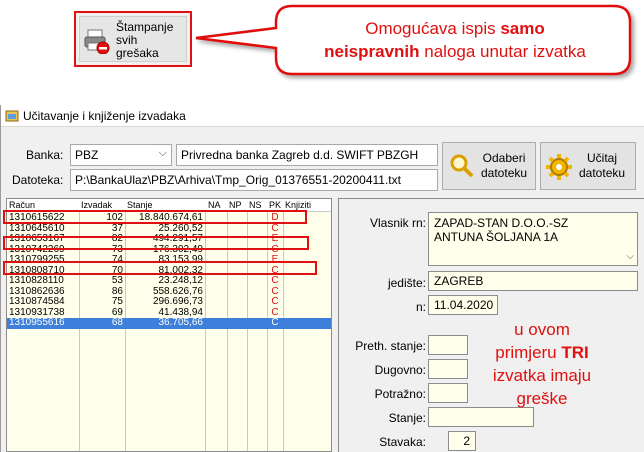  What do you see at coordinates (117, 322) in the screenshot?
I see `cell-izvadak: 68` at bounding box center [117, 322].